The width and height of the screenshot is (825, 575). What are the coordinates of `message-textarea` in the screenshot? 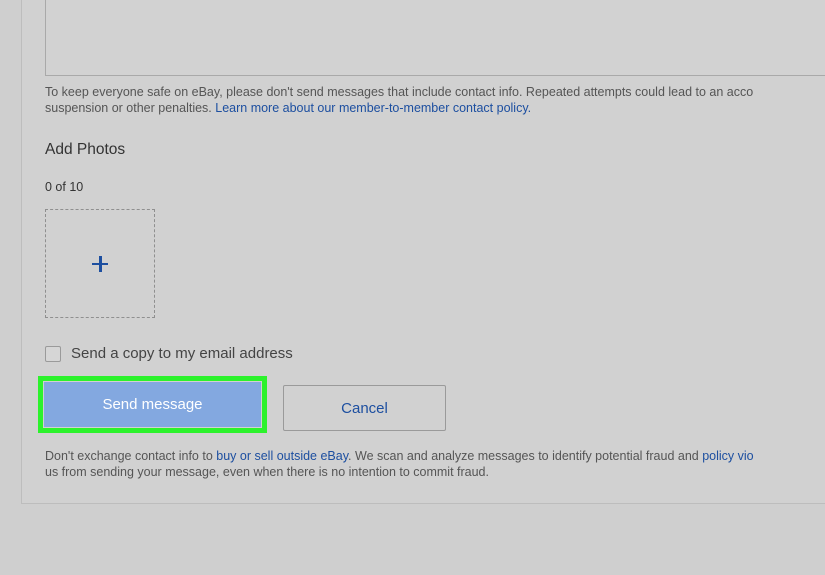 It's located at (435, 38).